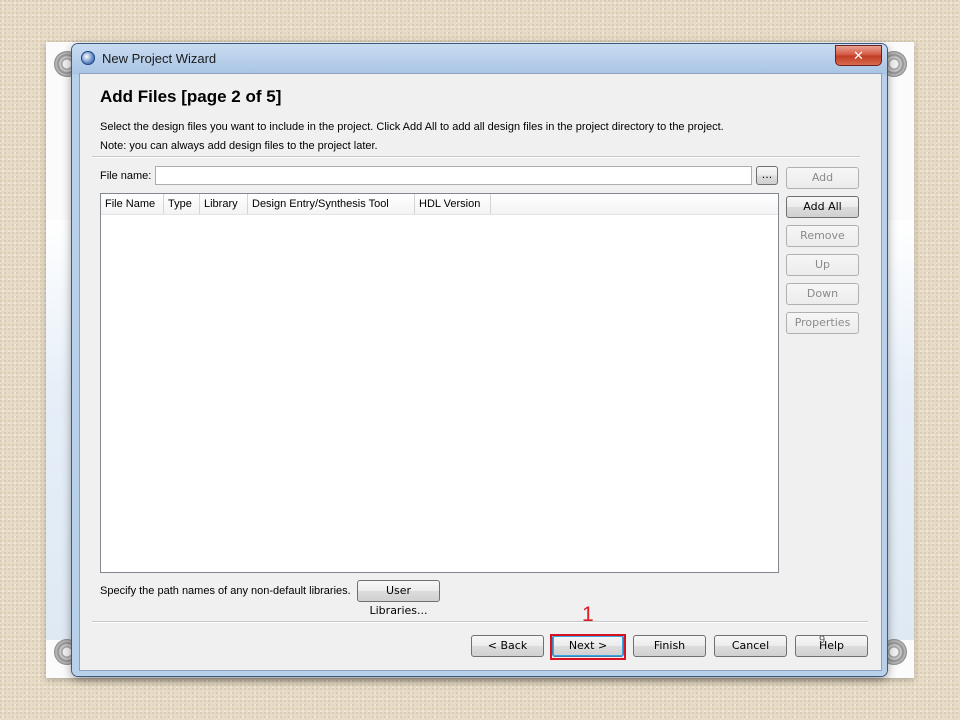 The width and height of the screenshot is (960, 720). Describe the element at coordinates (822, 640) in the screenshot. I see `slide-number: 9` at that location.